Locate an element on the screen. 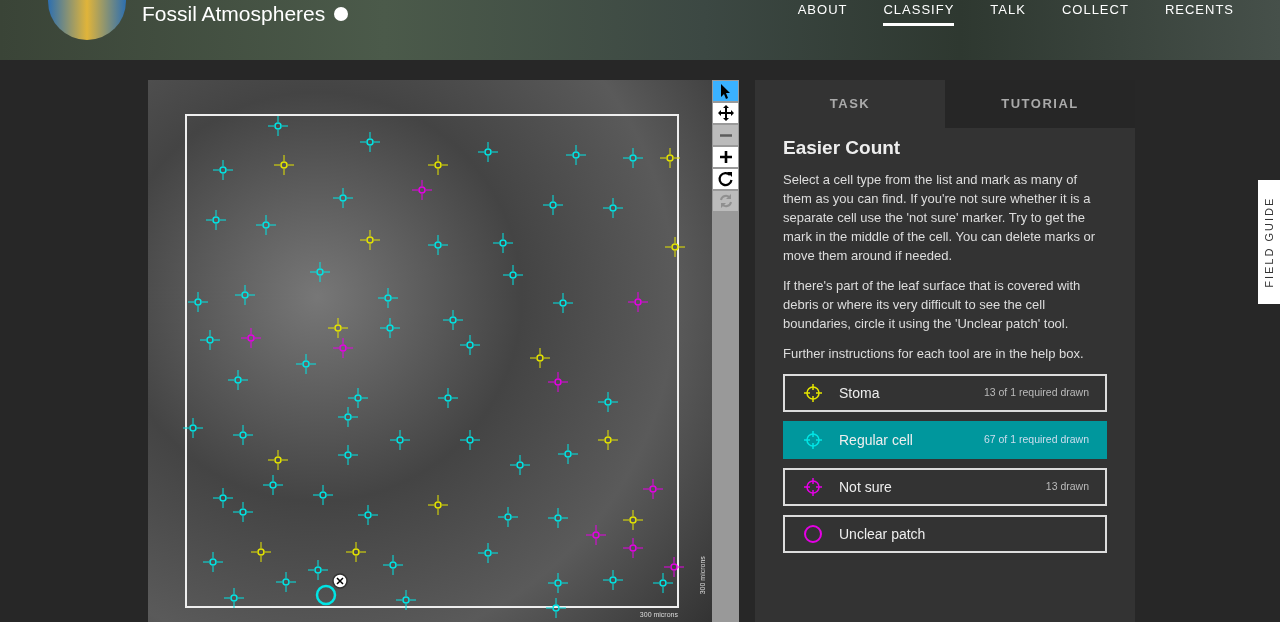 This screenshot has height=622, width=1280. tool-label: Regular cell is located at coordinates (876, 440).